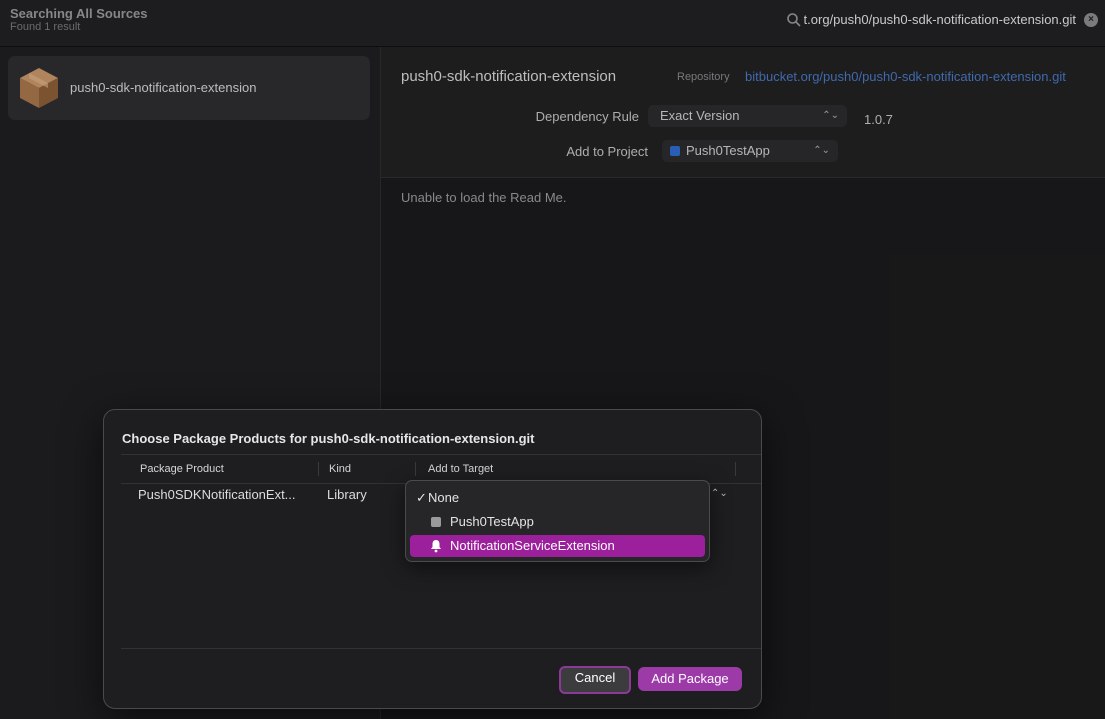  I want to click on column-header-target: Add to Target, so click(460, 469).